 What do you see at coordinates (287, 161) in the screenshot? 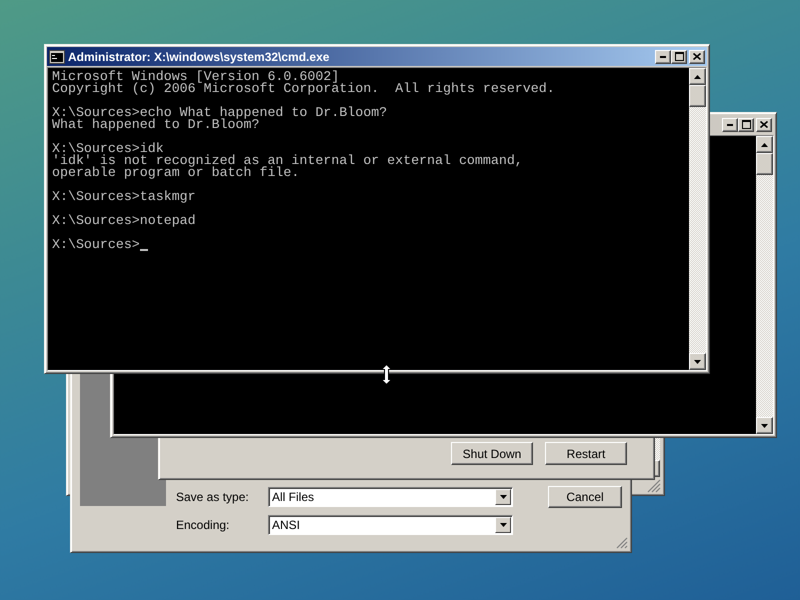
I see `console-line: 'idk' is not recognized as an internal or external command,` at bounding box center [287, 161].